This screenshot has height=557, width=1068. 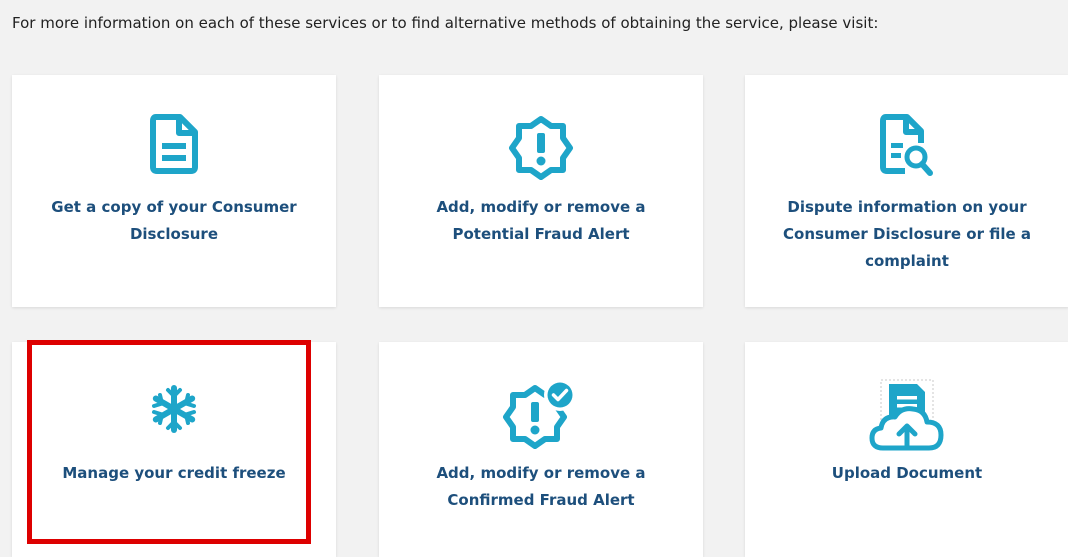 I want to click on alert-badge-check-icon, so click(x=539, y=414).